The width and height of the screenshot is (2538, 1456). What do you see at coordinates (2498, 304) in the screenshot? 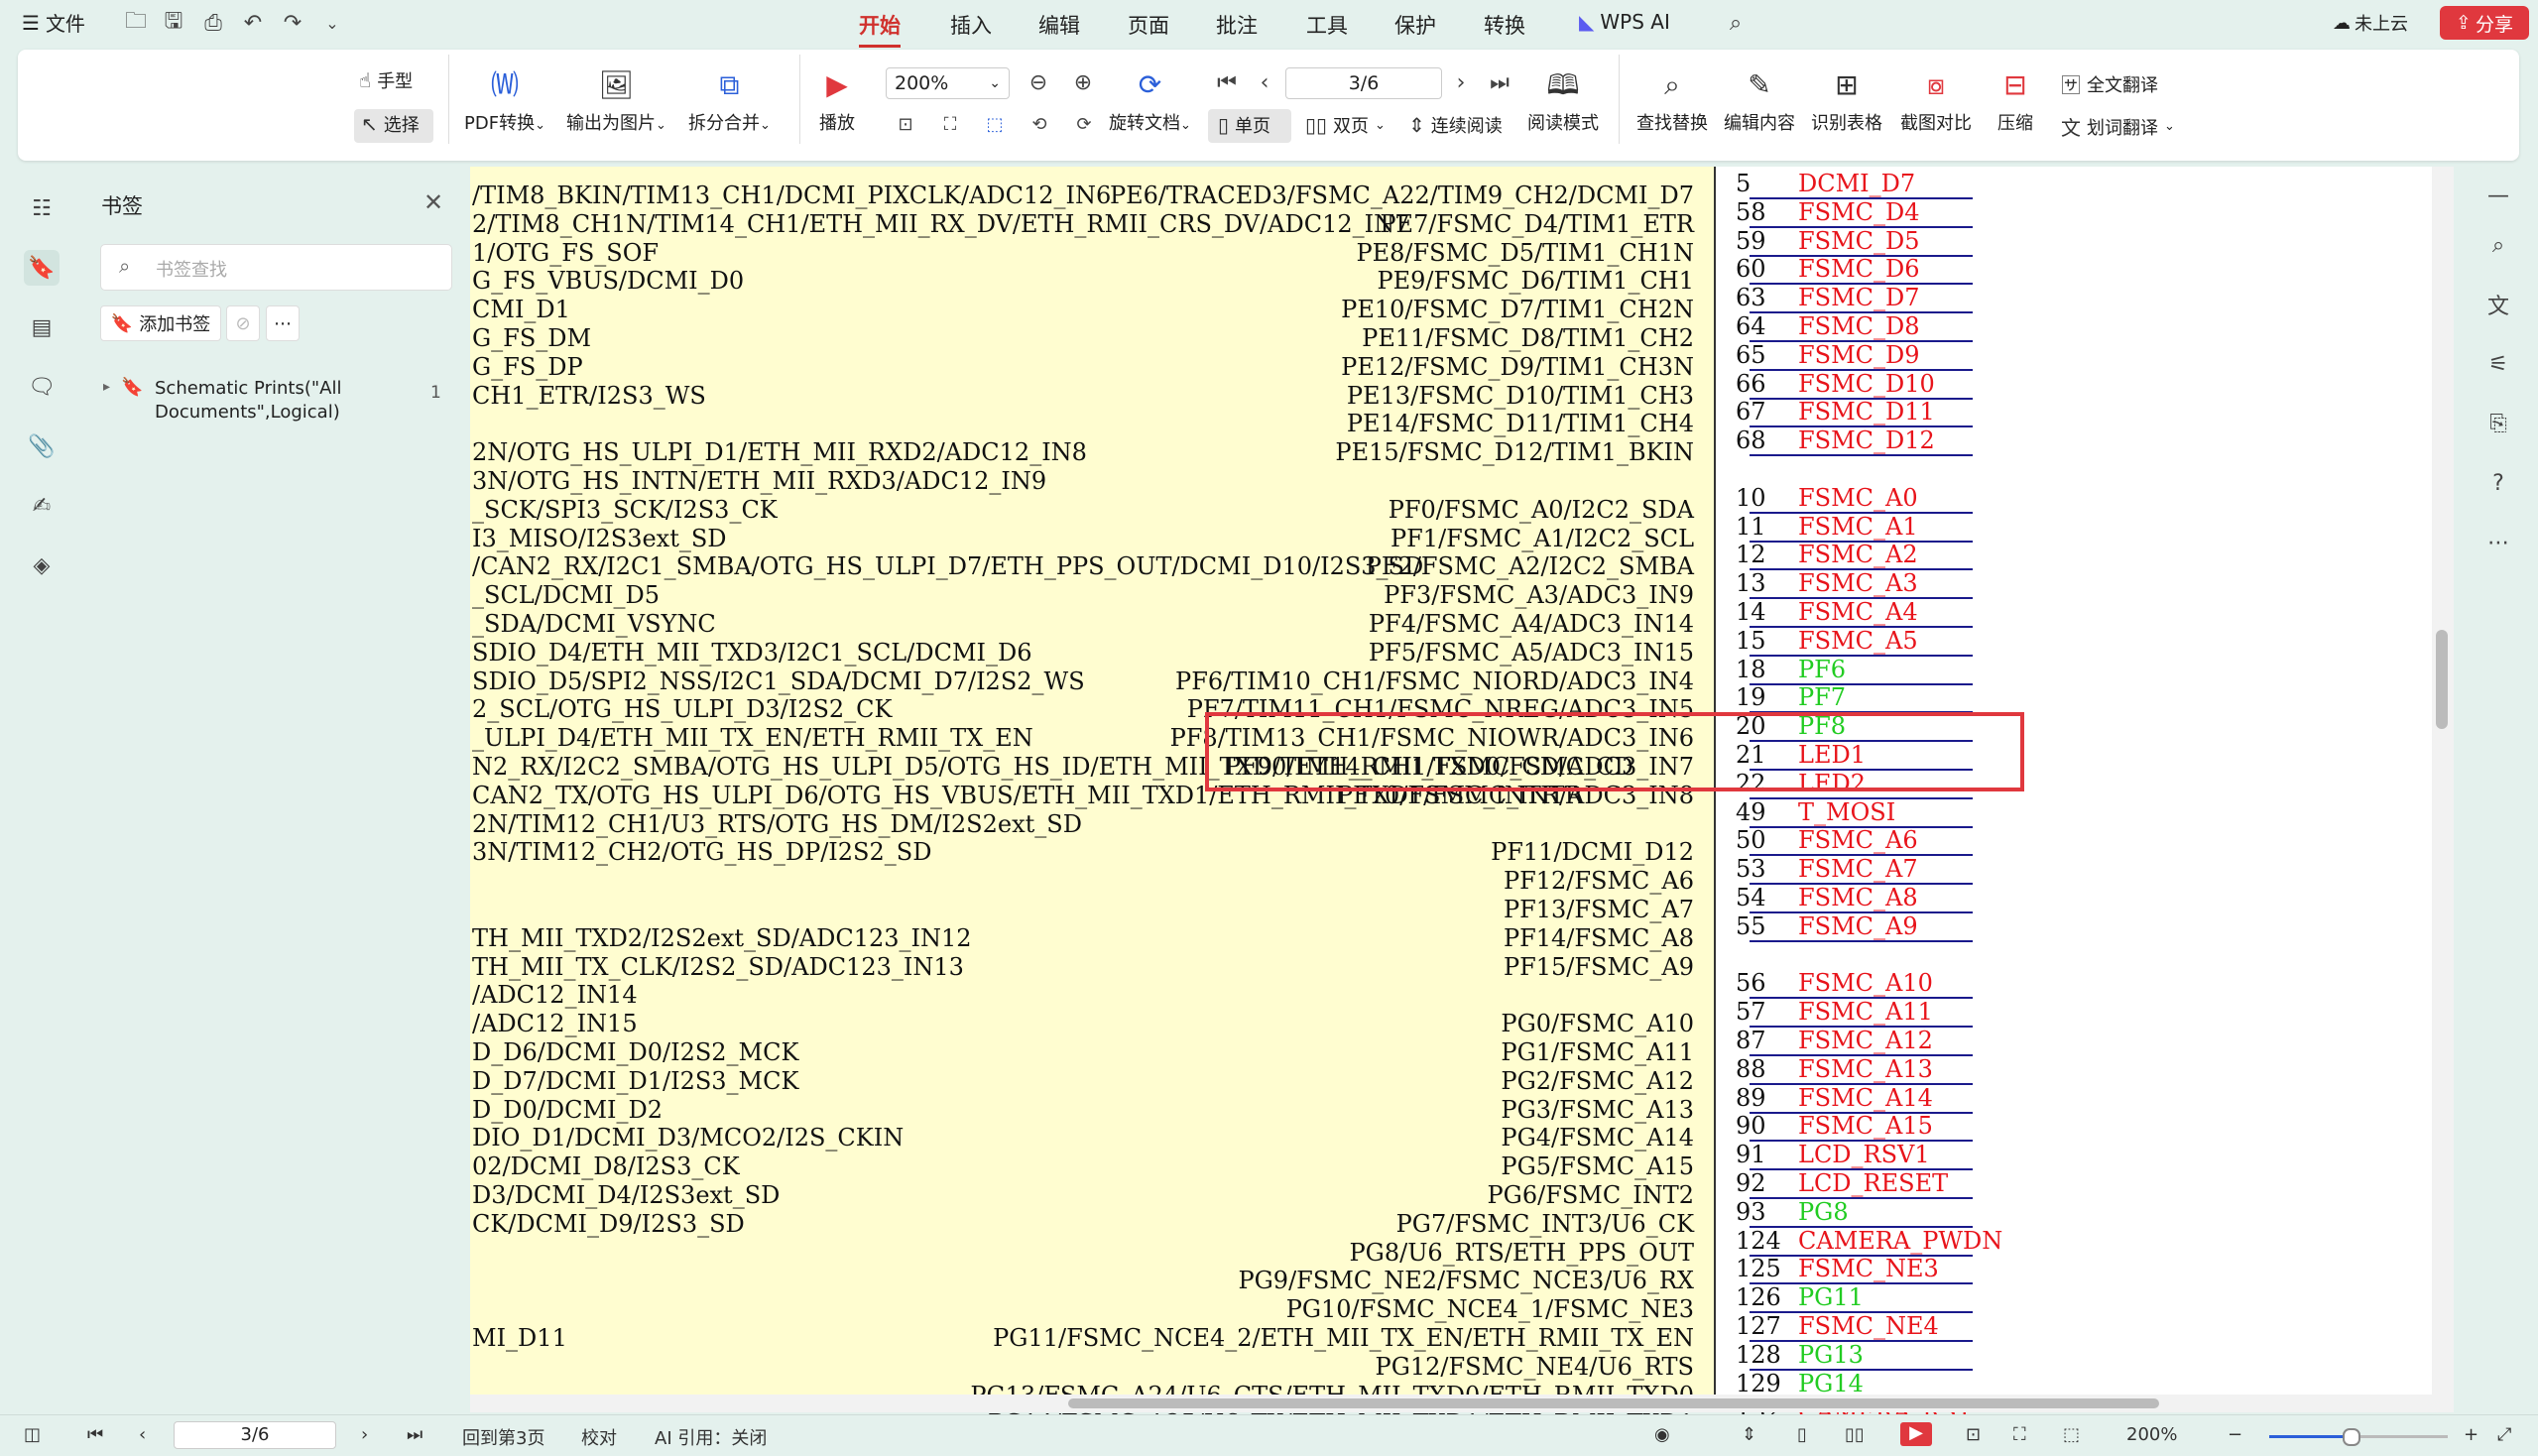
I see `translate-icon: 文` at bounding box center [2498, 304].